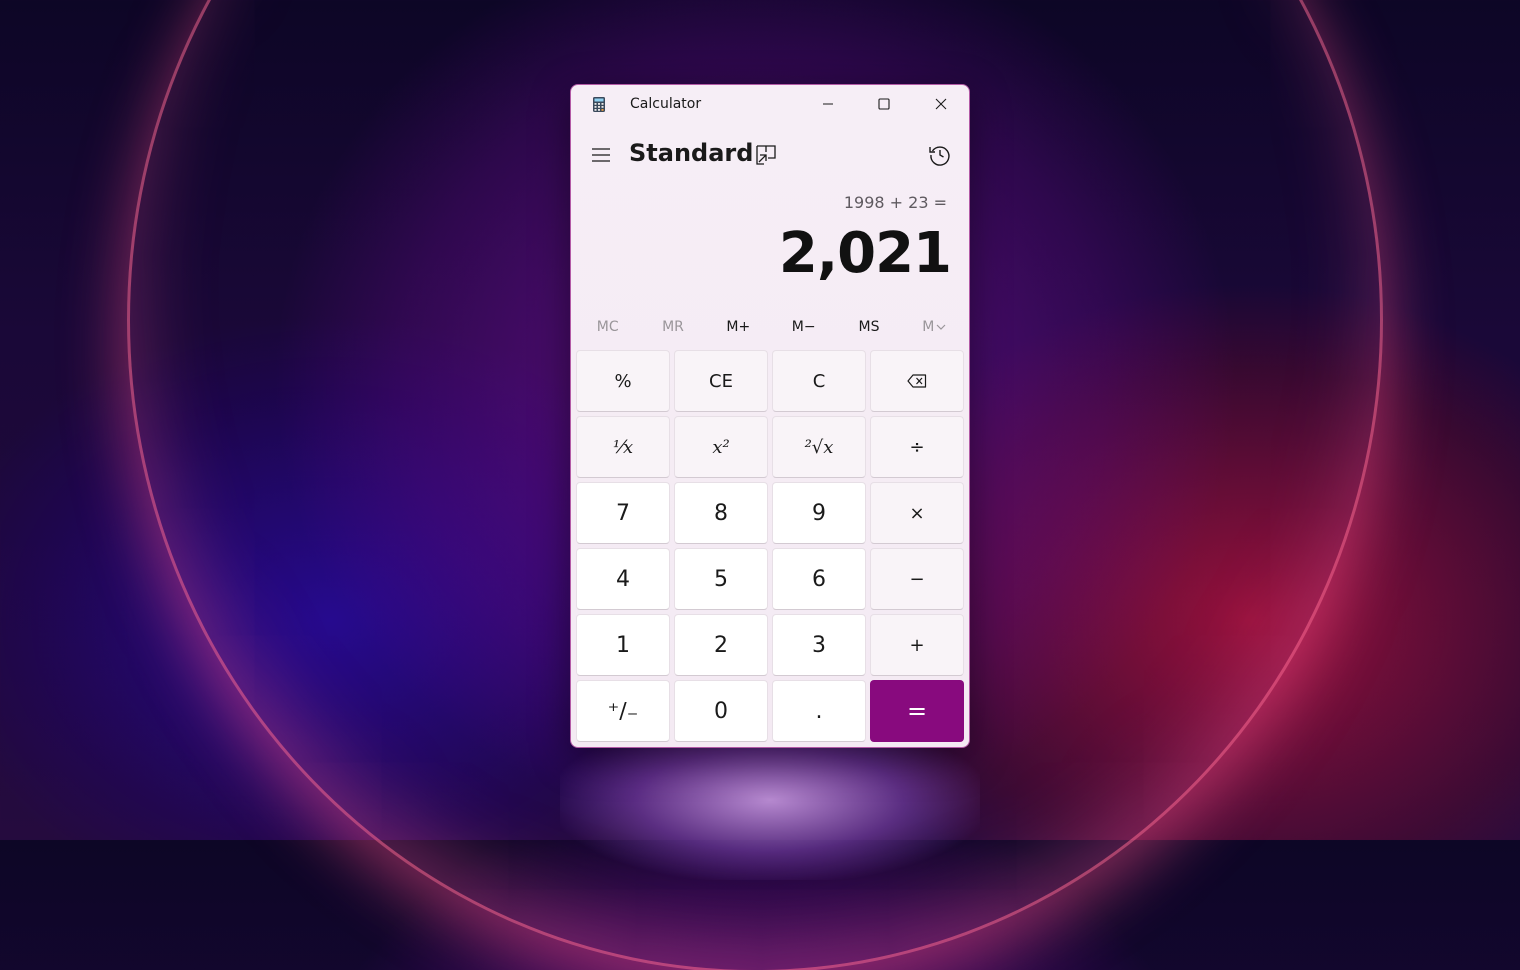 Image resolution: width=1520 pixels, height=970 pixels. I want to click on chevron-down-icon, so click(941, 327).